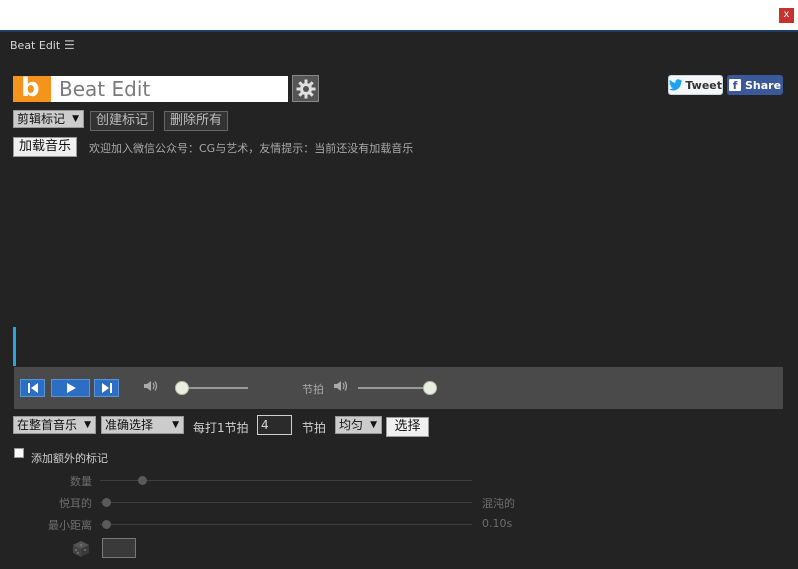 The image size is (798, 569). What do you see at coordinates (251, 148) in the screenshot?
I see `welcome-message: 欢迎加入微信公众号：CG与艺术，友情提示：当前还没有加载音乐` at bounding box center [251, 148].